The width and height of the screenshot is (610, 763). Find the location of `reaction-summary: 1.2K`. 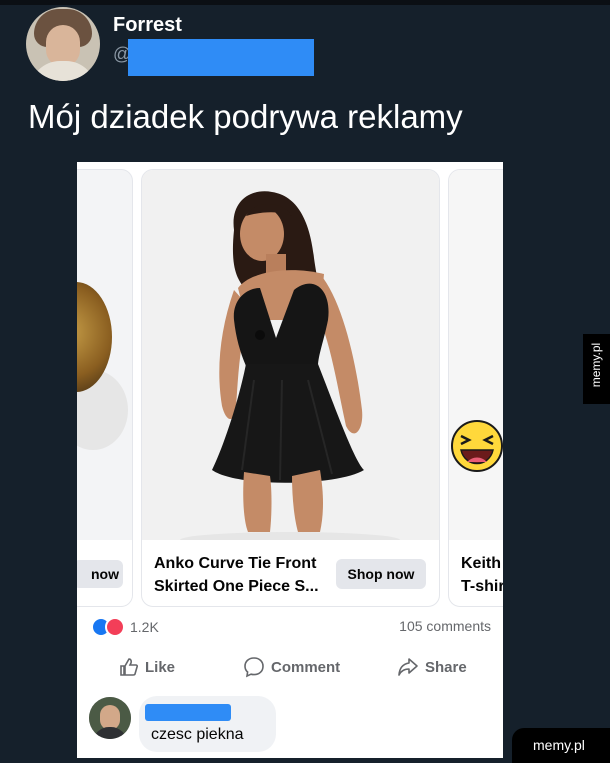

reaction-summary: 1.2K is located at coordinates (125, 627).